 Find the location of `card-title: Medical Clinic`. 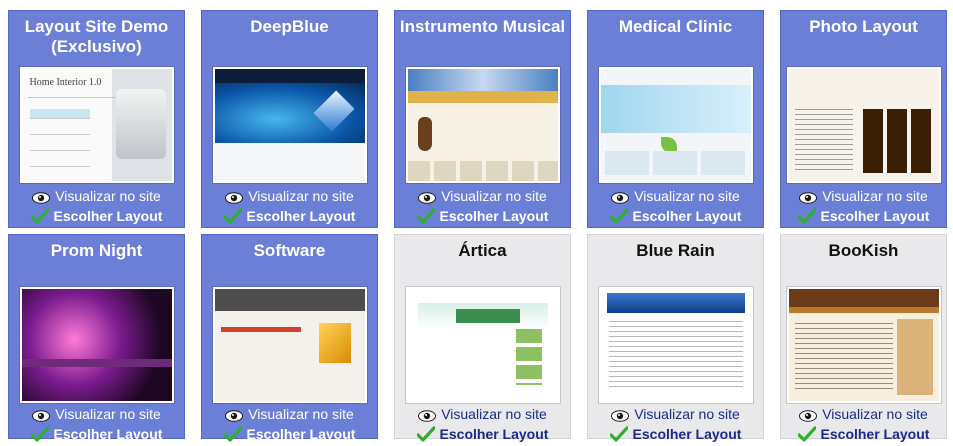

card-title: Medical Clinic is located at coordinates (675, 26).